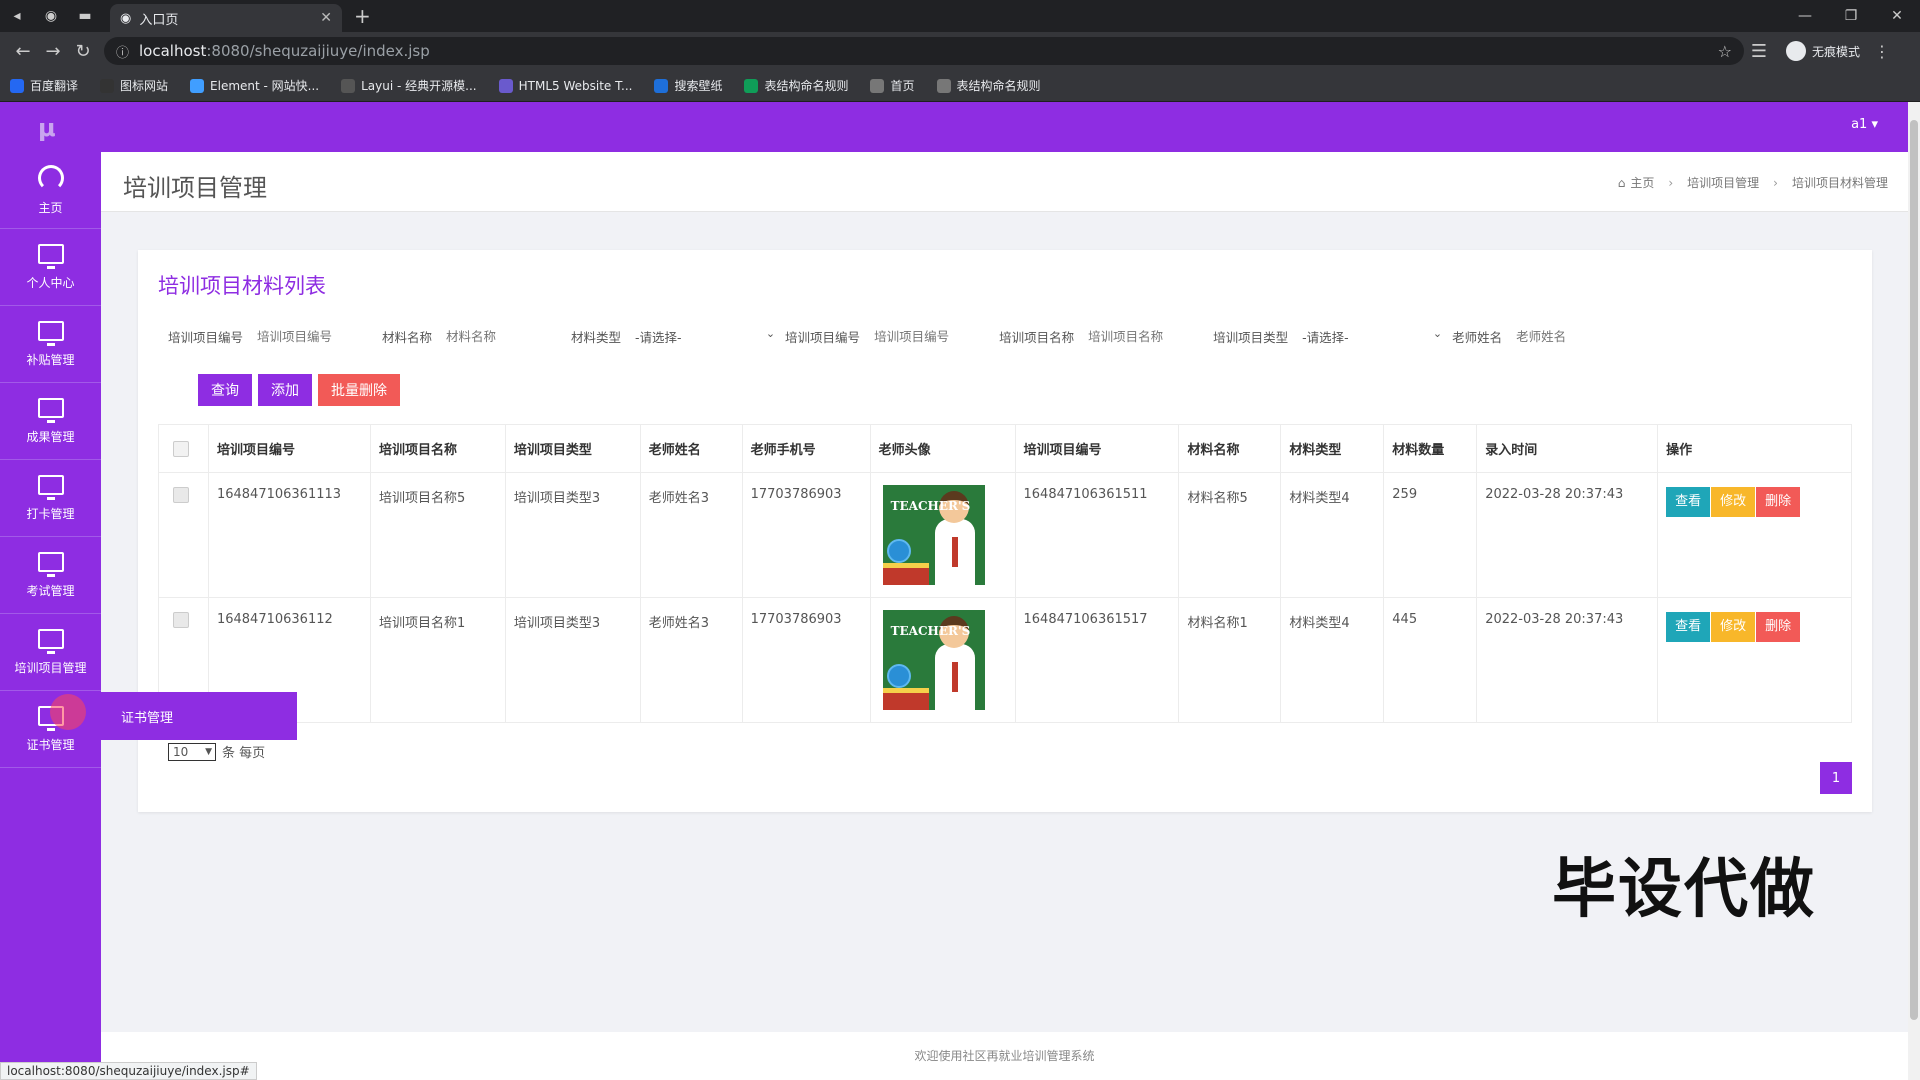 The image size is (1920, 1080). What do you see at coordinates (806, 535) in the screenshot?
I see `cell-phone: 17703786903` at bounding box center [806, 535].